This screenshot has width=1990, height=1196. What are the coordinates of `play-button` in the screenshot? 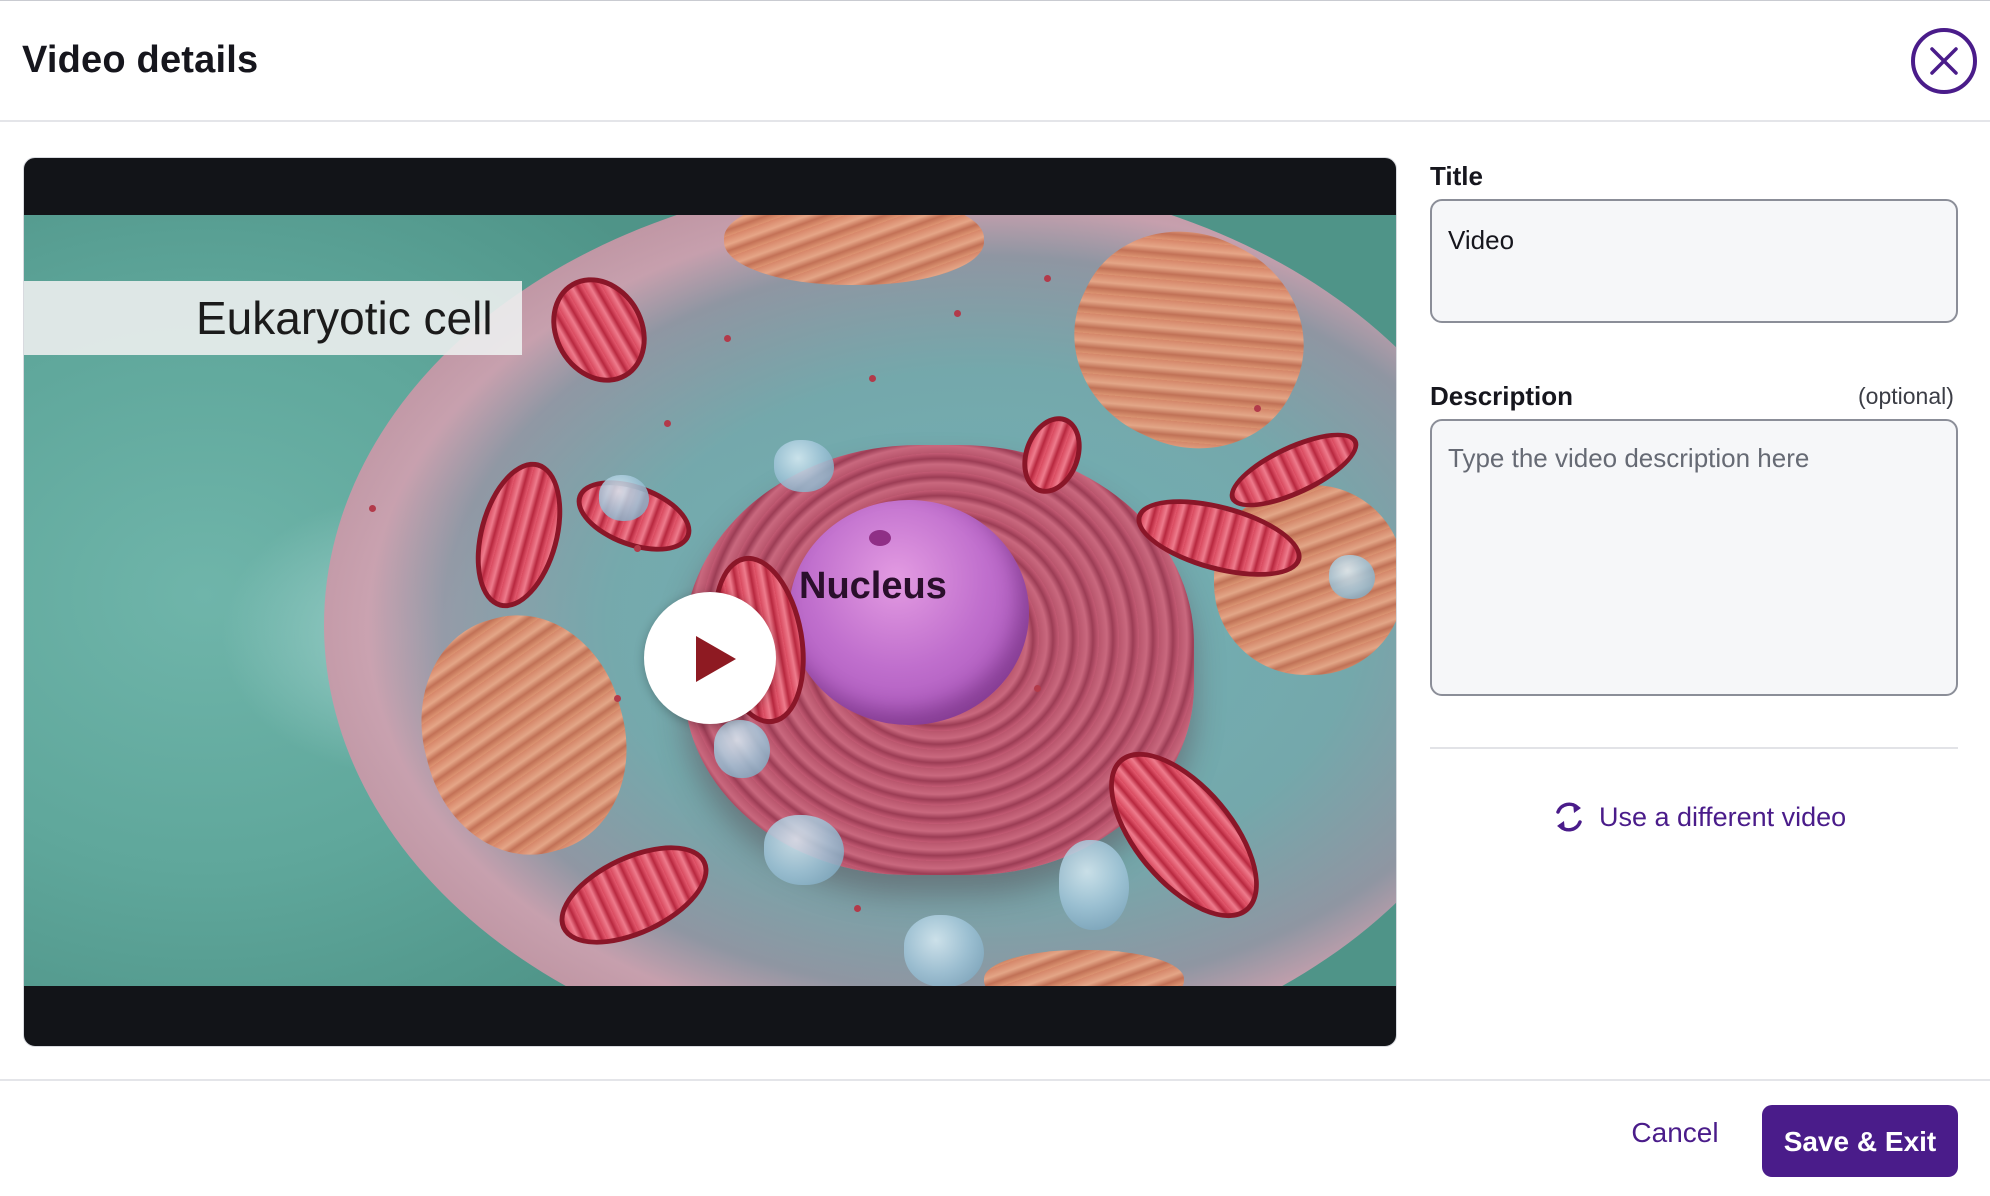 It's located at (710, 658).